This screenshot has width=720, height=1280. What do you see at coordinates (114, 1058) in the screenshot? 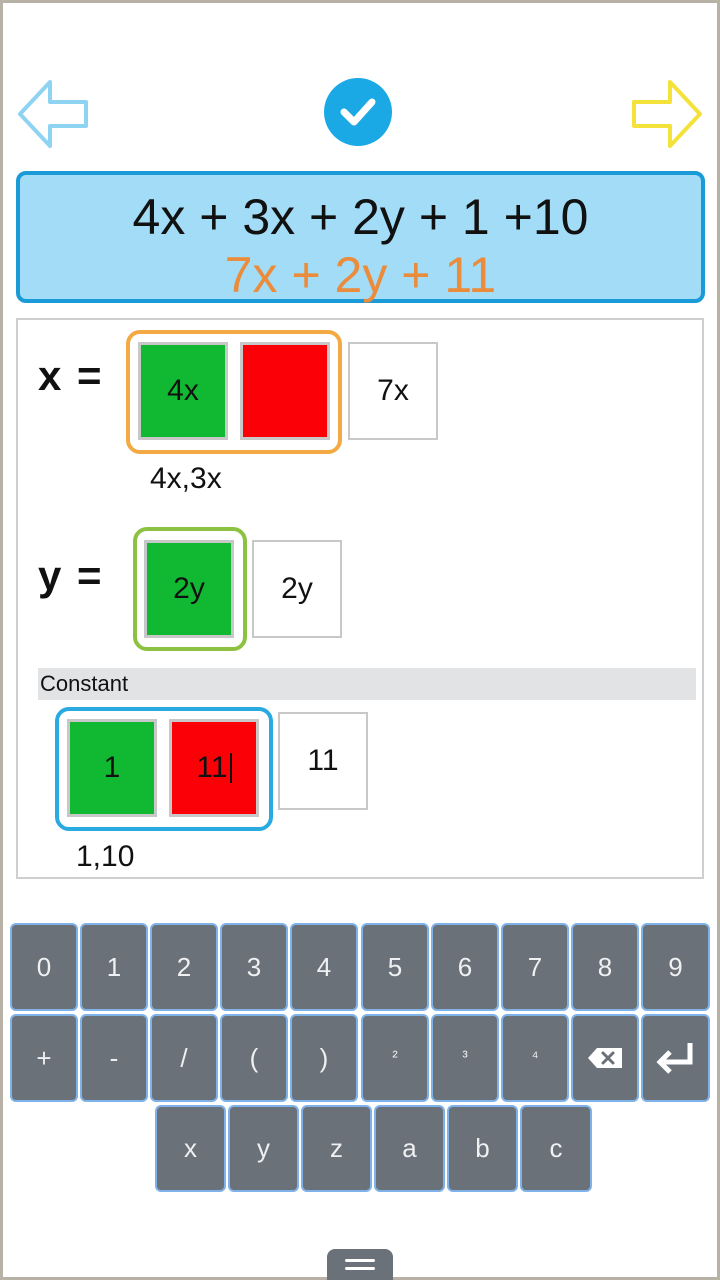
I see `key-minus: -` at bounding box center [114, 1058].